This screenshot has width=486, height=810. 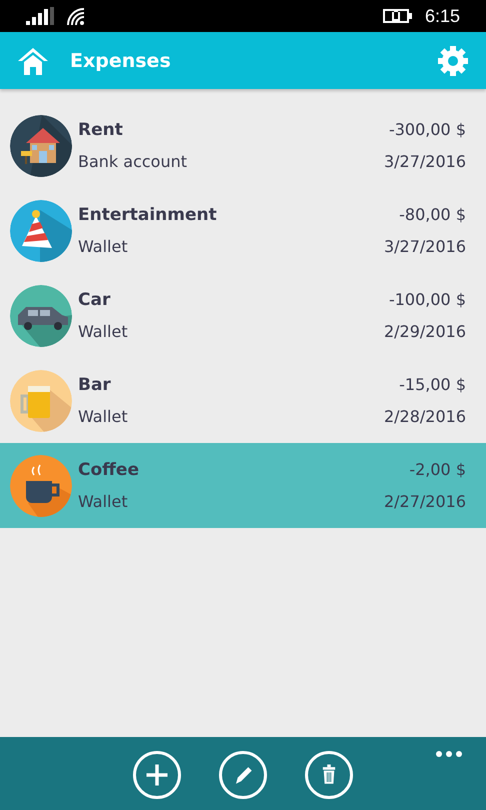 I want to click on expense-account: Bank account, so click(x=133, y=161).